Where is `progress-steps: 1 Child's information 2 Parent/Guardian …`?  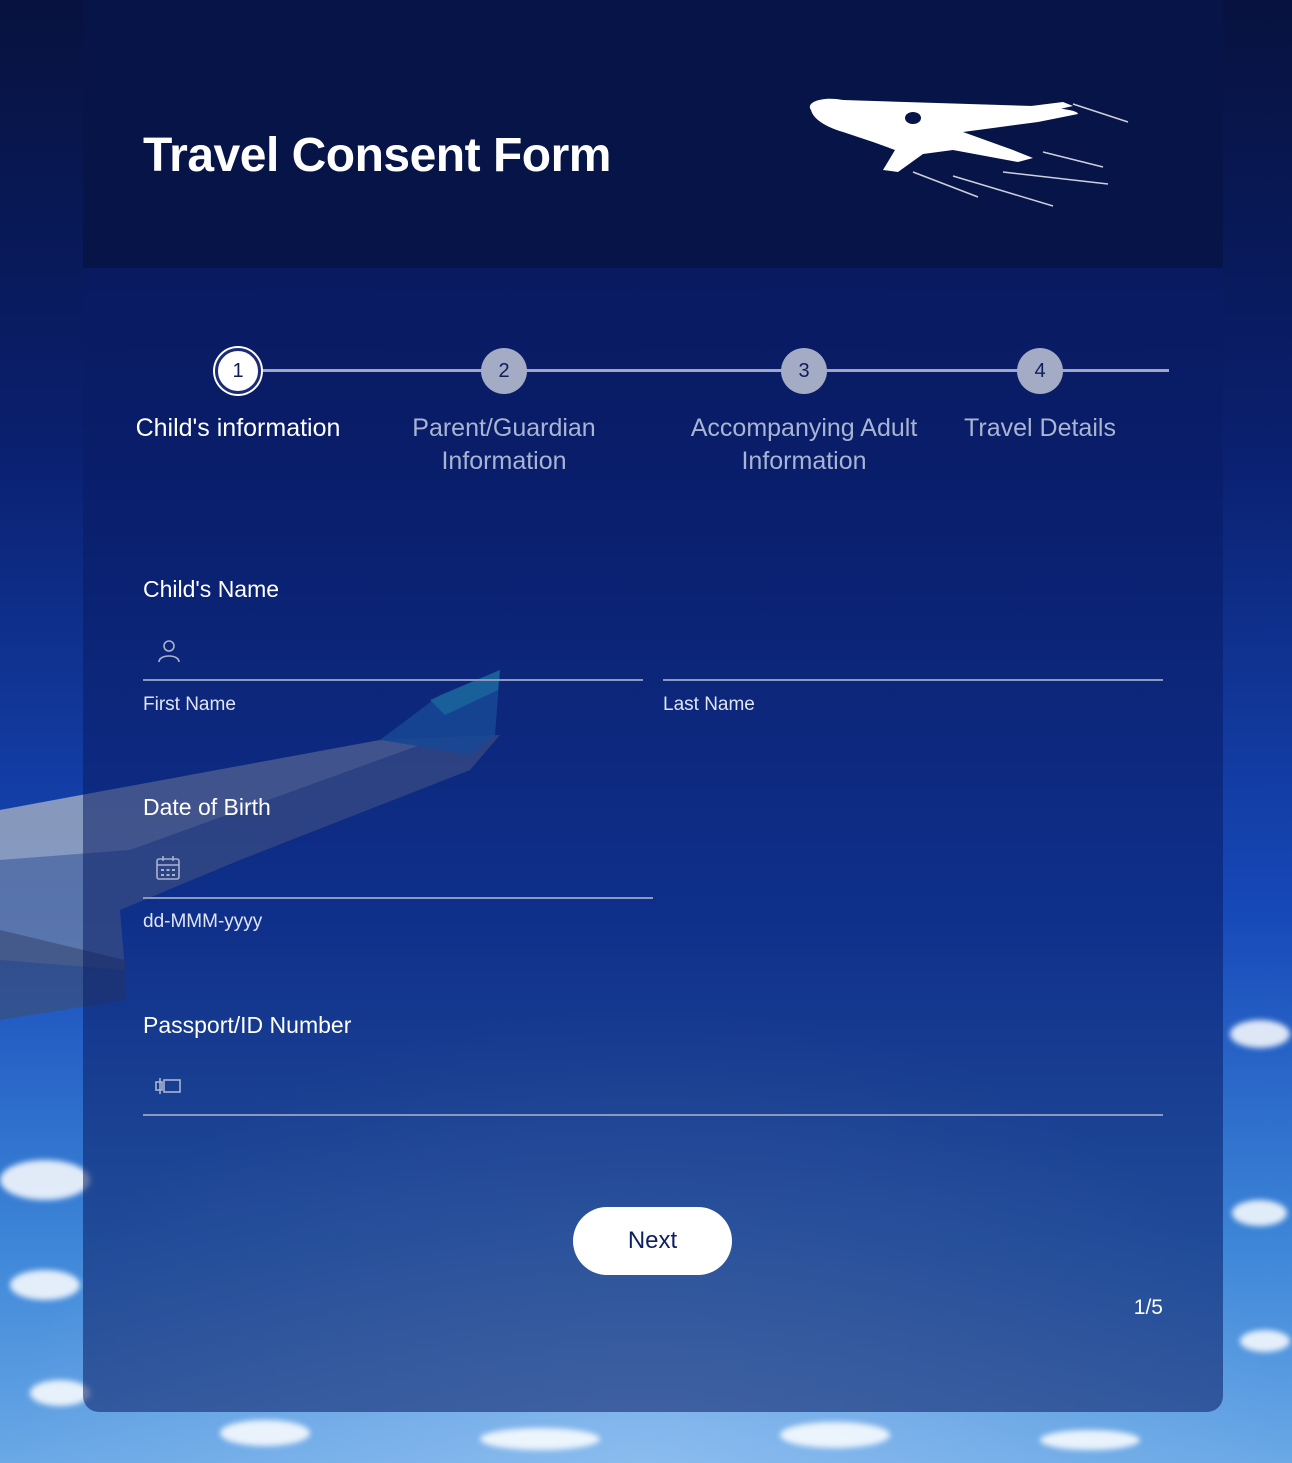 progress-steps: 1 Child's information 2 Parent/Guardian … is located at coordinates (653, 418).